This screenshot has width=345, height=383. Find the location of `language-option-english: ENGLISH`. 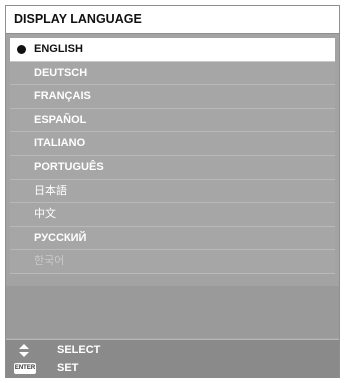

language-option-english: ENGLISH is located at coordinates (172, 50).